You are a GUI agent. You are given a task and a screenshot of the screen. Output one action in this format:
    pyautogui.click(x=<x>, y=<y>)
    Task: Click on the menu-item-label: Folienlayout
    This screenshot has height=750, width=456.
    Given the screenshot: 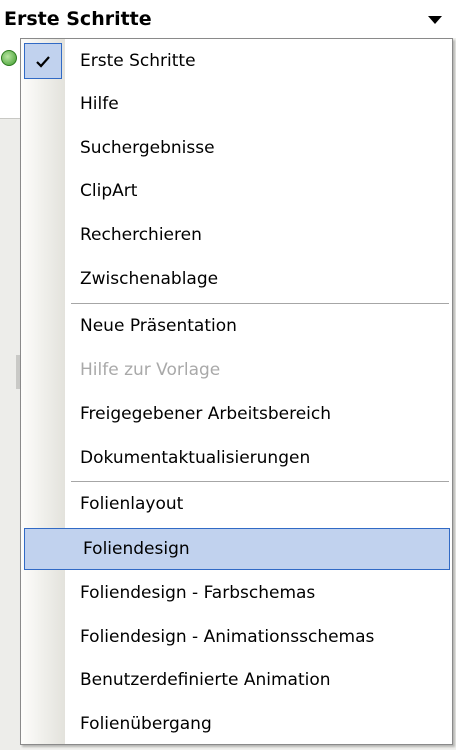 What is the action you would take?
    pyautogui.click(x=132, y=504)
    